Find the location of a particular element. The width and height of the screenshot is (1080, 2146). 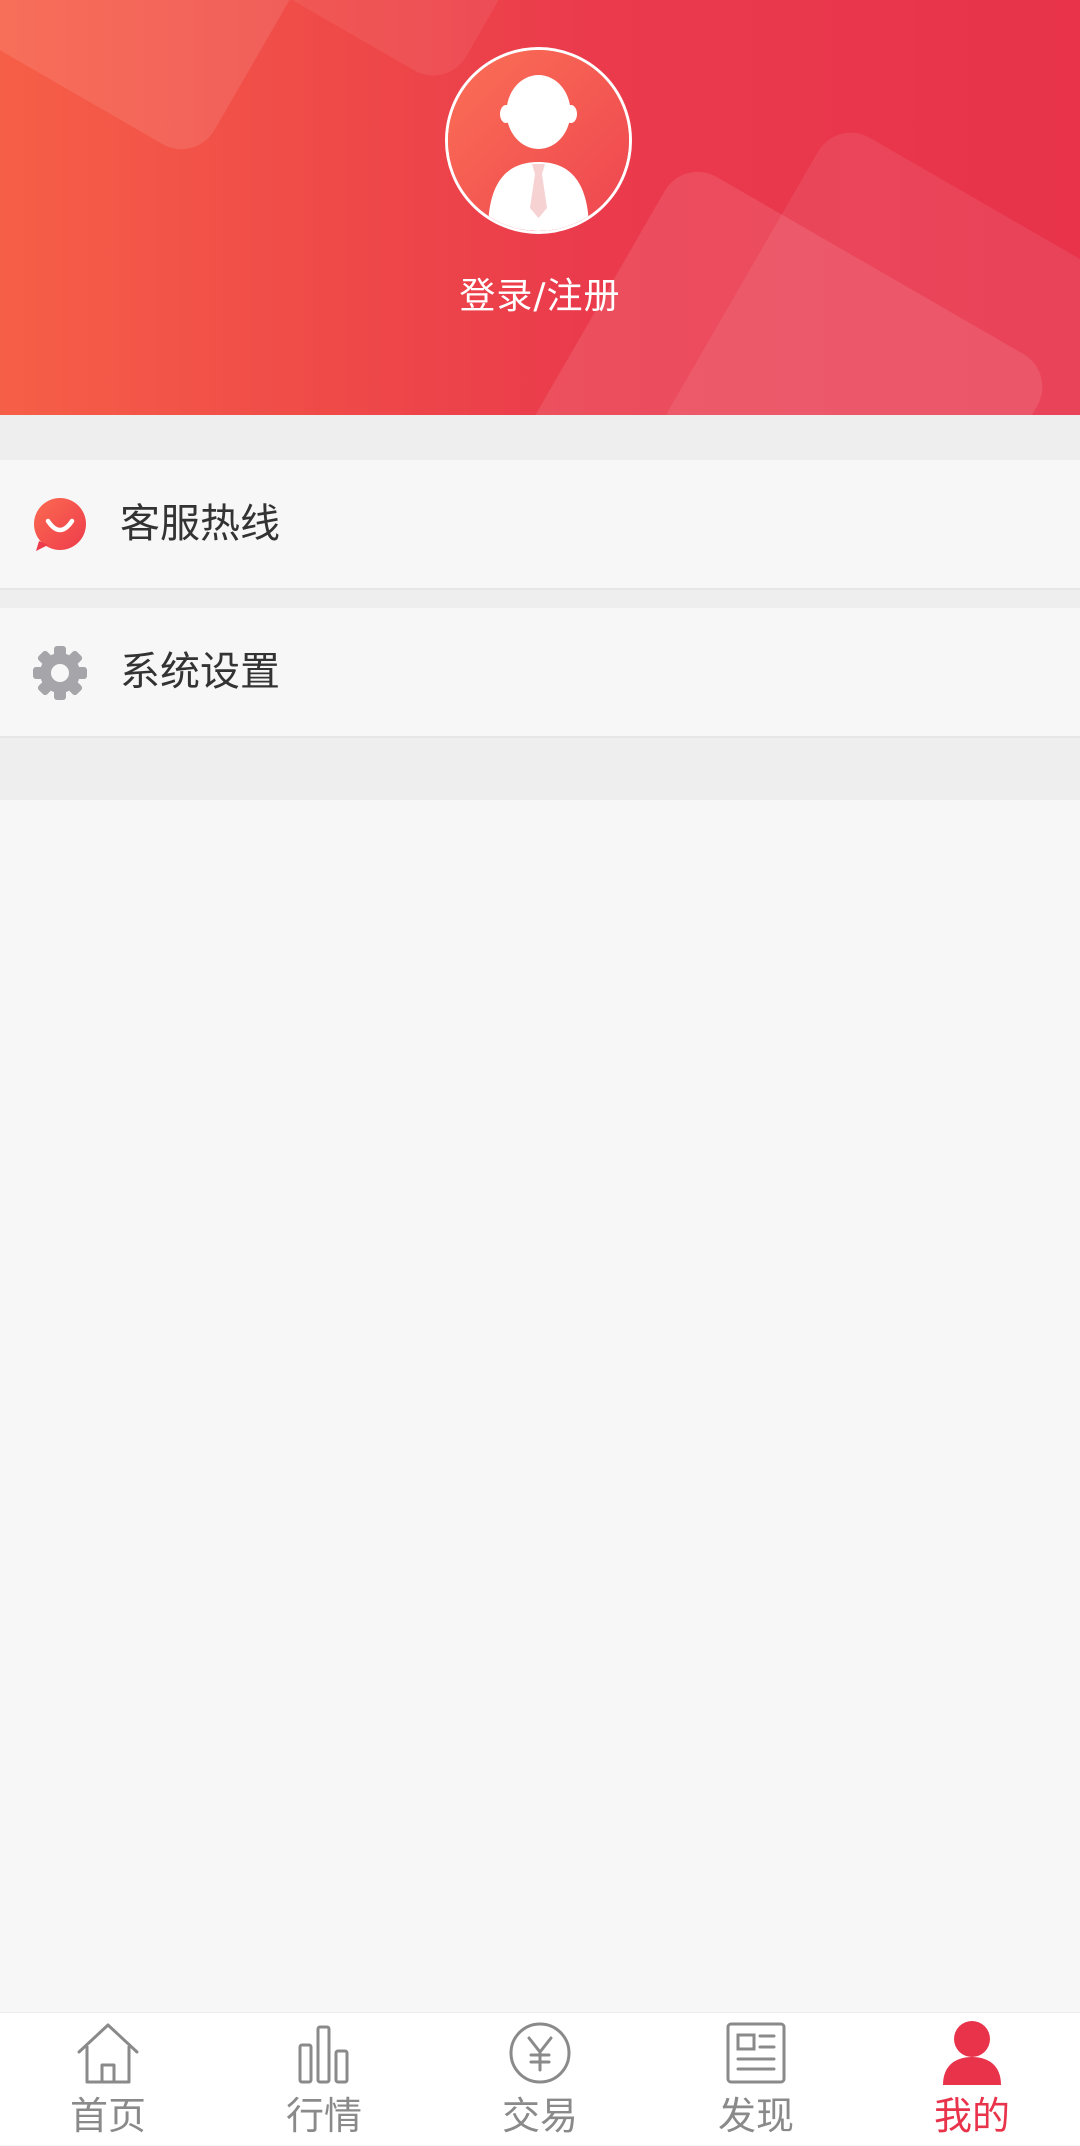

menu-item-label: 客服热线 is located at coordinates (200, 524).